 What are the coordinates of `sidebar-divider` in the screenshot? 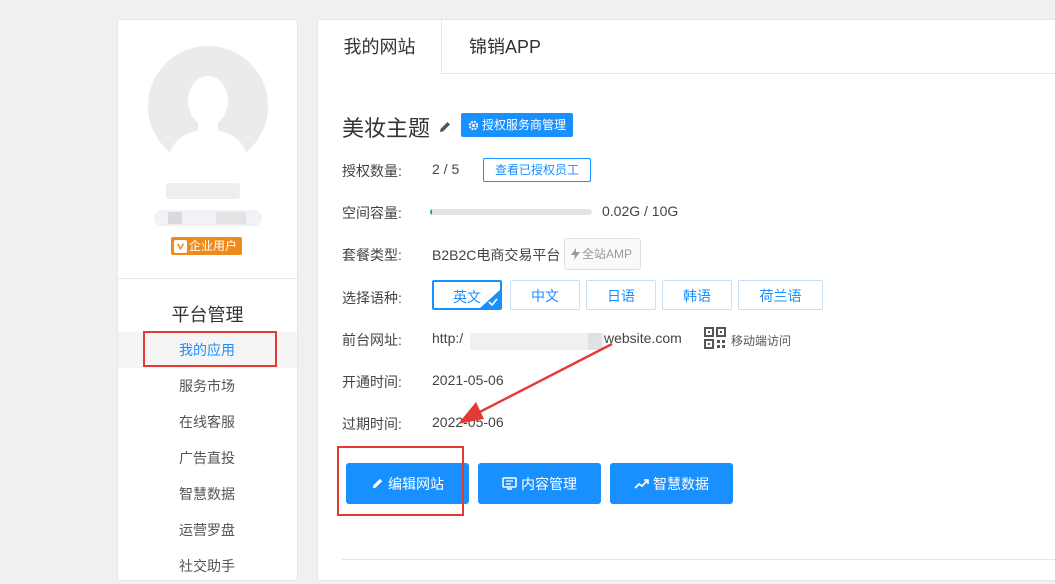 It's located at (207, 278).